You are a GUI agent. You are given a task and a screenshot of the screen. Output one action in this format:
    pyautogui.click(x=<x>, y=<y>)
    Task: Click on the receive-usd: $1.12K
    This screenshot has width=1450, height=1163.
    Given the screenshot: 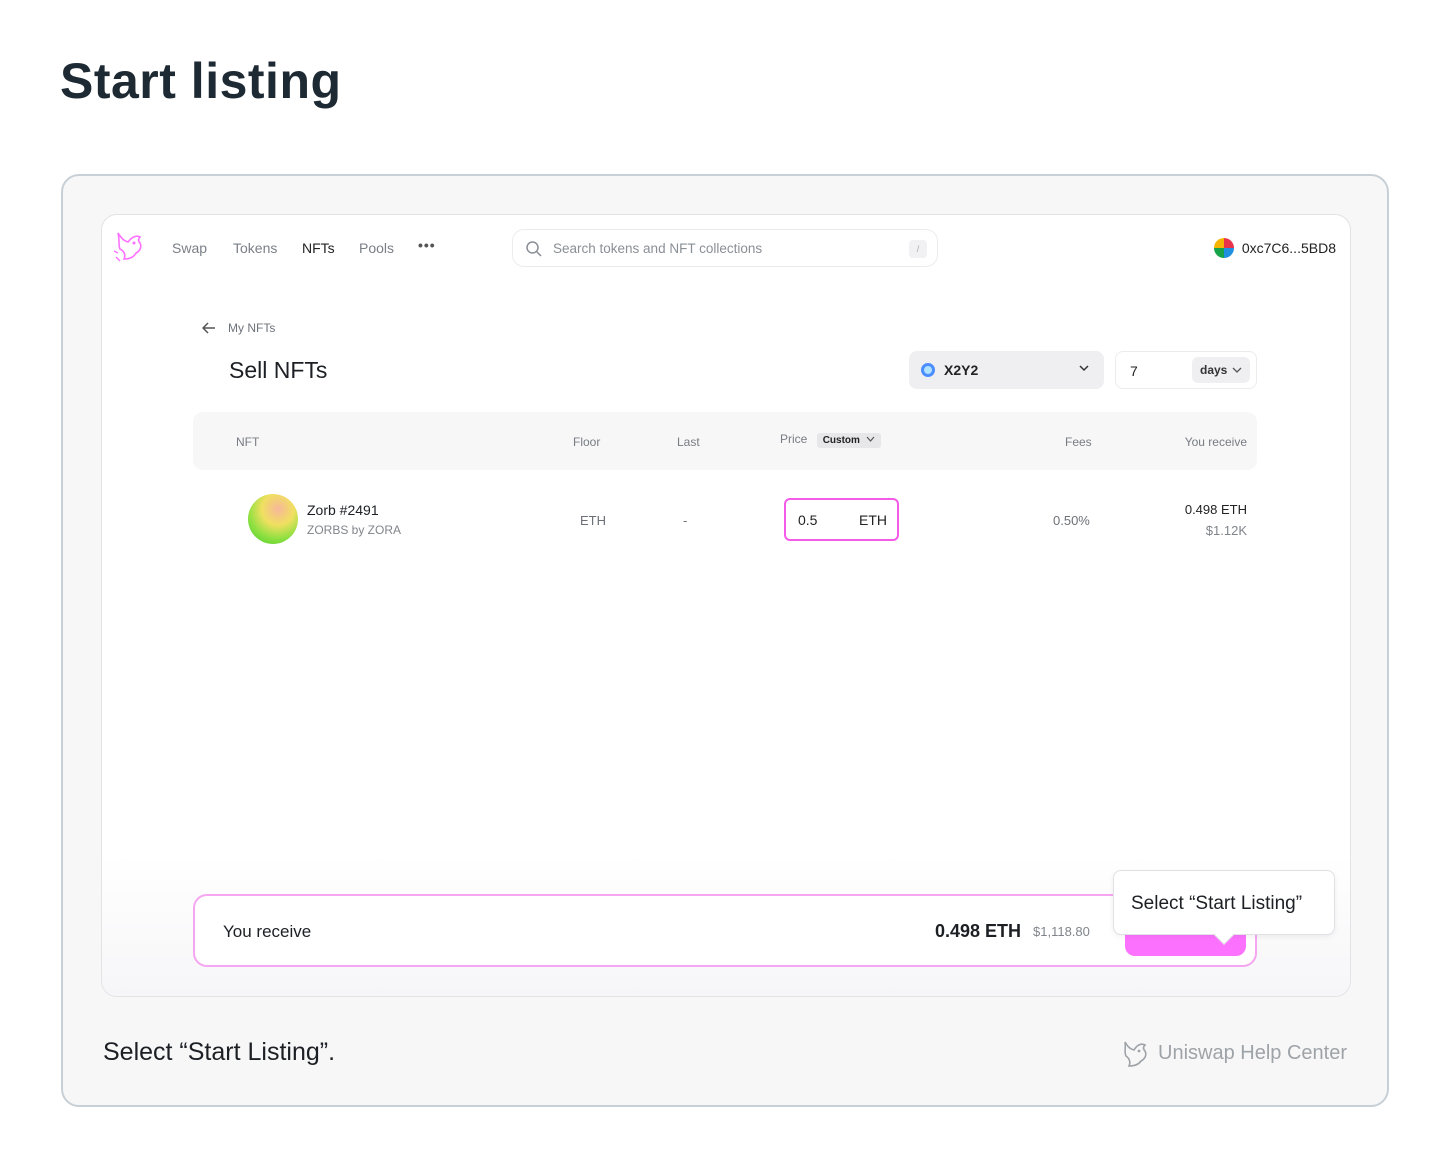 What is the action you would take?
    pyautogui.click(x=1226, y=530)
    